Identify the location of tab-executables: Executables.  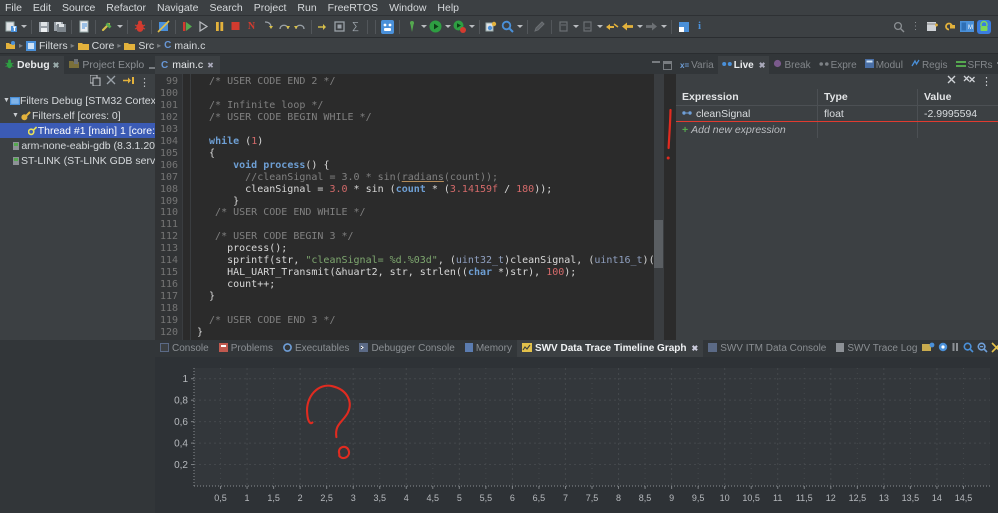
(316, 348).